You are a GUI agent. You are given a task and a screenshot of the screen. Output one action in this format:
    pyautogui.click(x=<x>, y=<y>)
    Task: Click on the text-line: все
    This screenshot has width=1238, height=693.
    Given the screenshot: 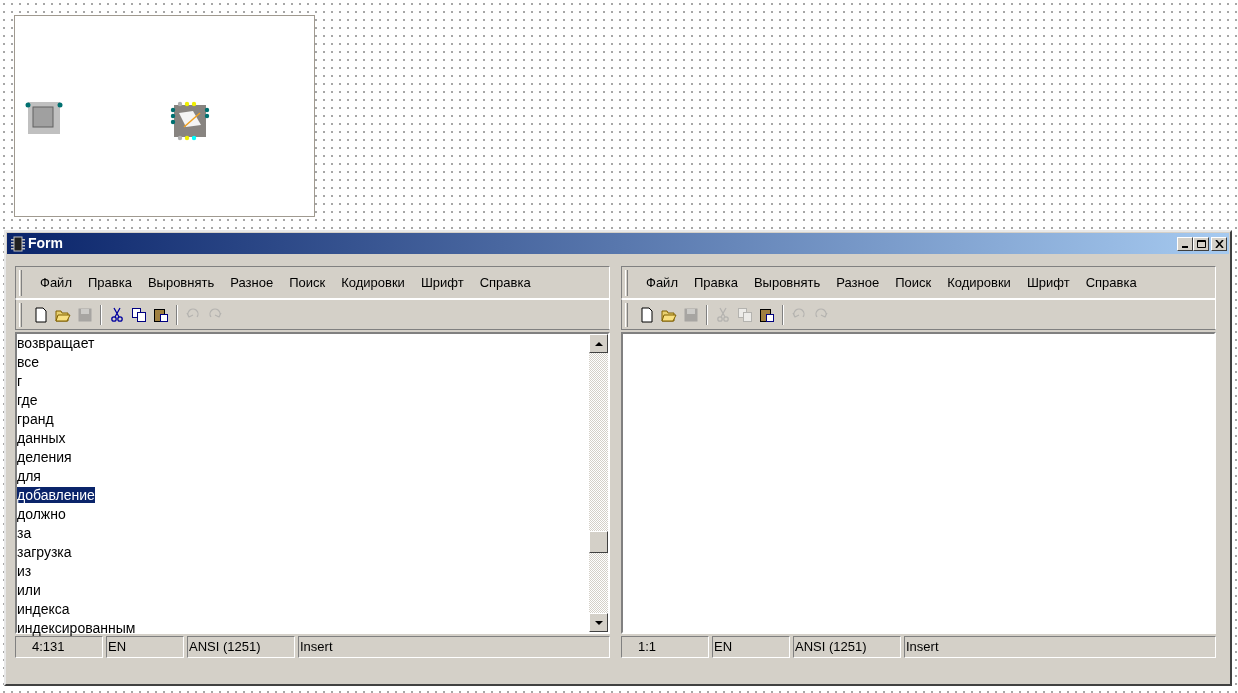 What is the action you would take?
    pyautogui.click(x=28, y=362)
    